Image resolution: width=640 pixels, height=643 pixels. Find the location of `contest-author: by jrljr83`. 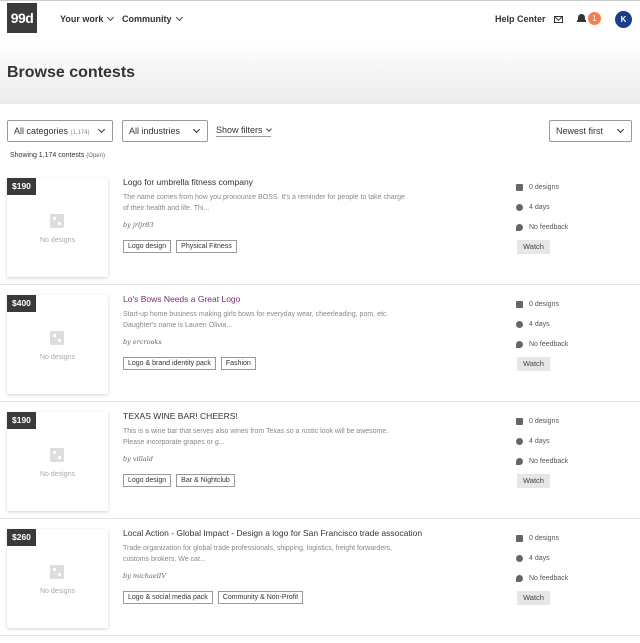

contest-author: by jrljr83 is located at coordinates (138, 225).